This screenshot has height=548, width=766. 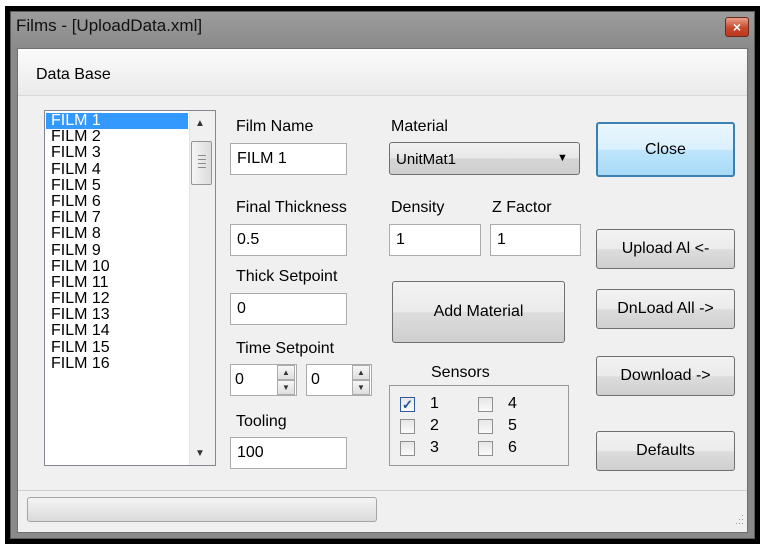 What do you see at coordinates (263, 380) in the screenshot?
I see `time-setpoint-minutes-spinner: 0 ▲ ▼` at bounding box center [263, 380].